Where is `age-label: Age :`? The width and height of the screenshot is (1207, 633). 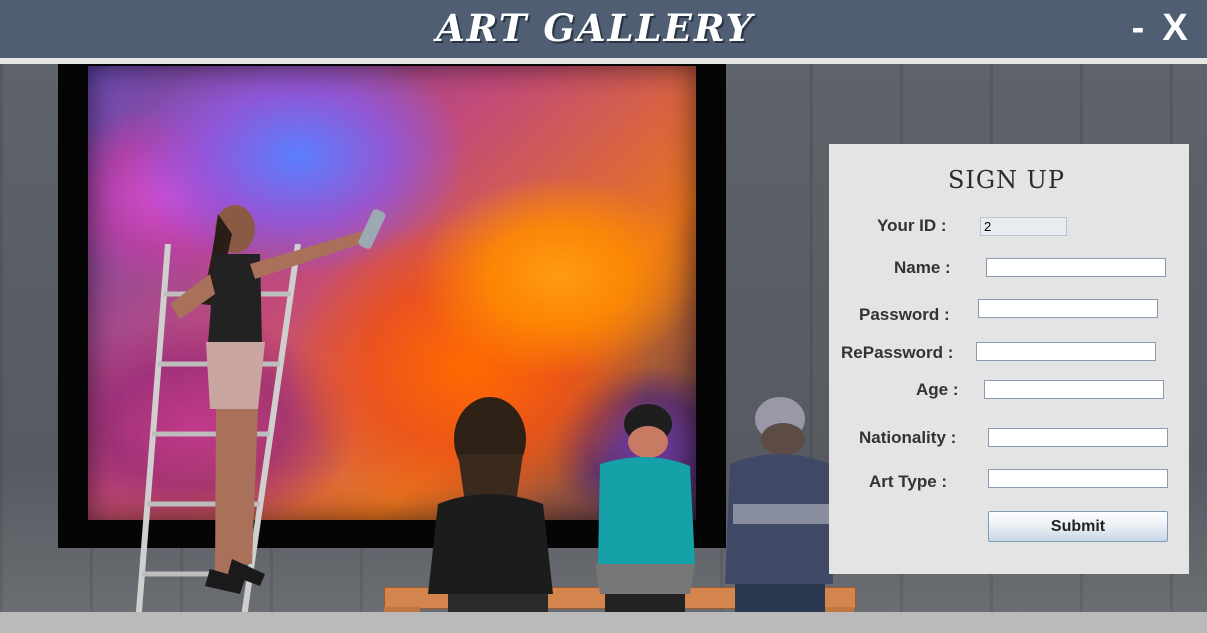
age-label: Age : is located at coordinates (937, 389).